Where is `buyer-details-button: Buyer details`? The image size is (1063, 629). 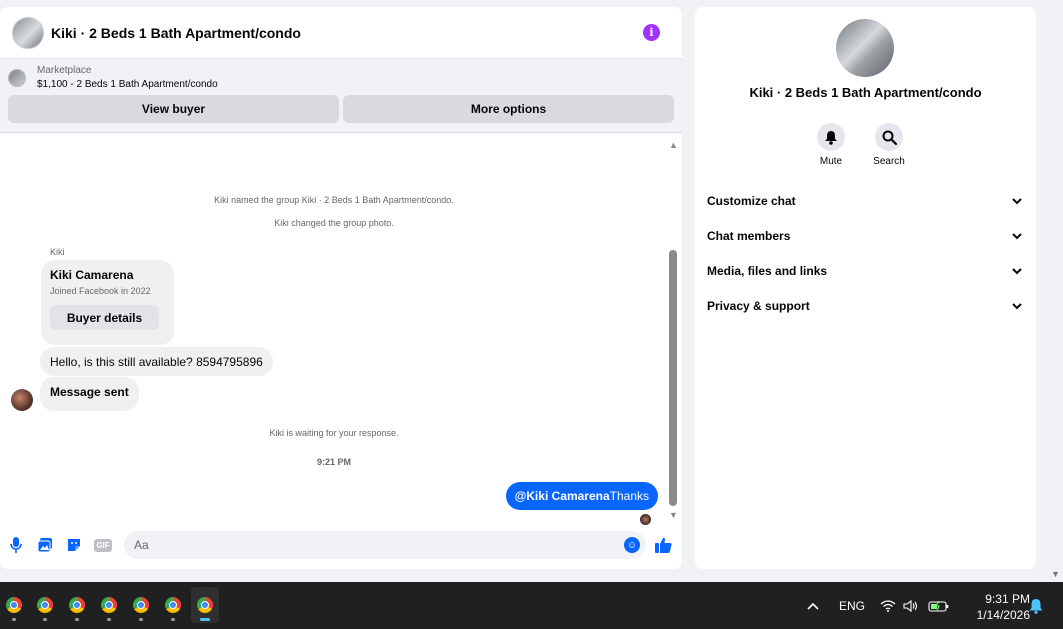
buyer-details-button: Buyer details is located at coordinates (104, 317).